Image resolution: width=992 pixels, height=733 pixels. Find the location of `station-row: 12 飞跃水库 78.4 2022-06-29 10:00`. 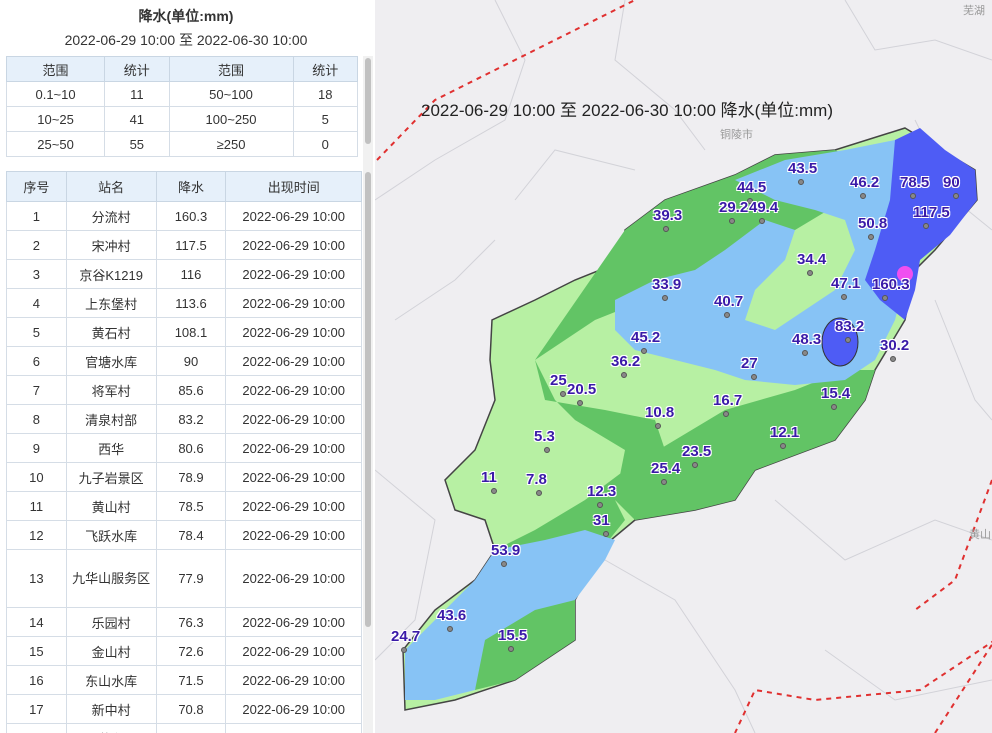

station-row: 12 飞跃水库 78.4 2022-06-29 10:00 is located at coordinates (184, 535).